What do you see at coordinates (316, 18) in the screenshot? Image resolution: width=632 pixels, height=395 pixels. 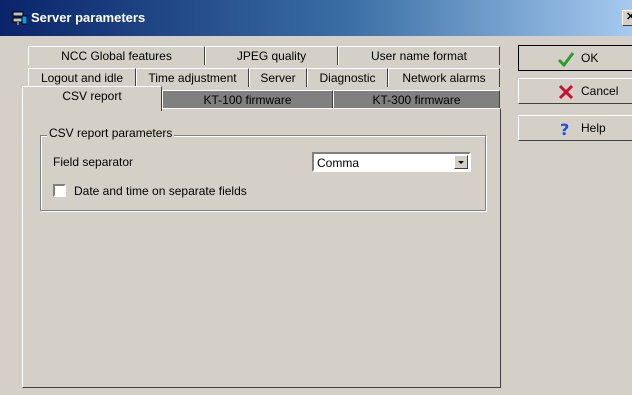 I see `title-bar: Server parameters ✕` at bounding box center [316, 18].